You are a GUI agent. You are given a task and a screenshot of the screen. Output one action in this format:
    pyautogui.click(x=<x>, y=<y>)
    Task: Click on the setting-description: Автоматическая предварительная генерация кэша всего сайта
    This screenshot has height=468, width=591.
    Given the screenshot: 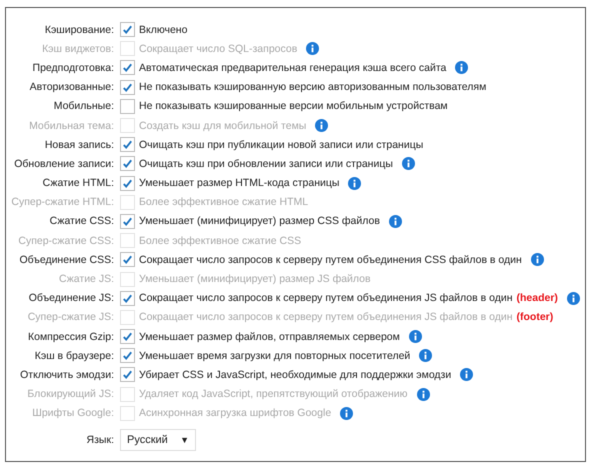 What is the action you would take?
    pyautogui.click(x=292, y=68)
    